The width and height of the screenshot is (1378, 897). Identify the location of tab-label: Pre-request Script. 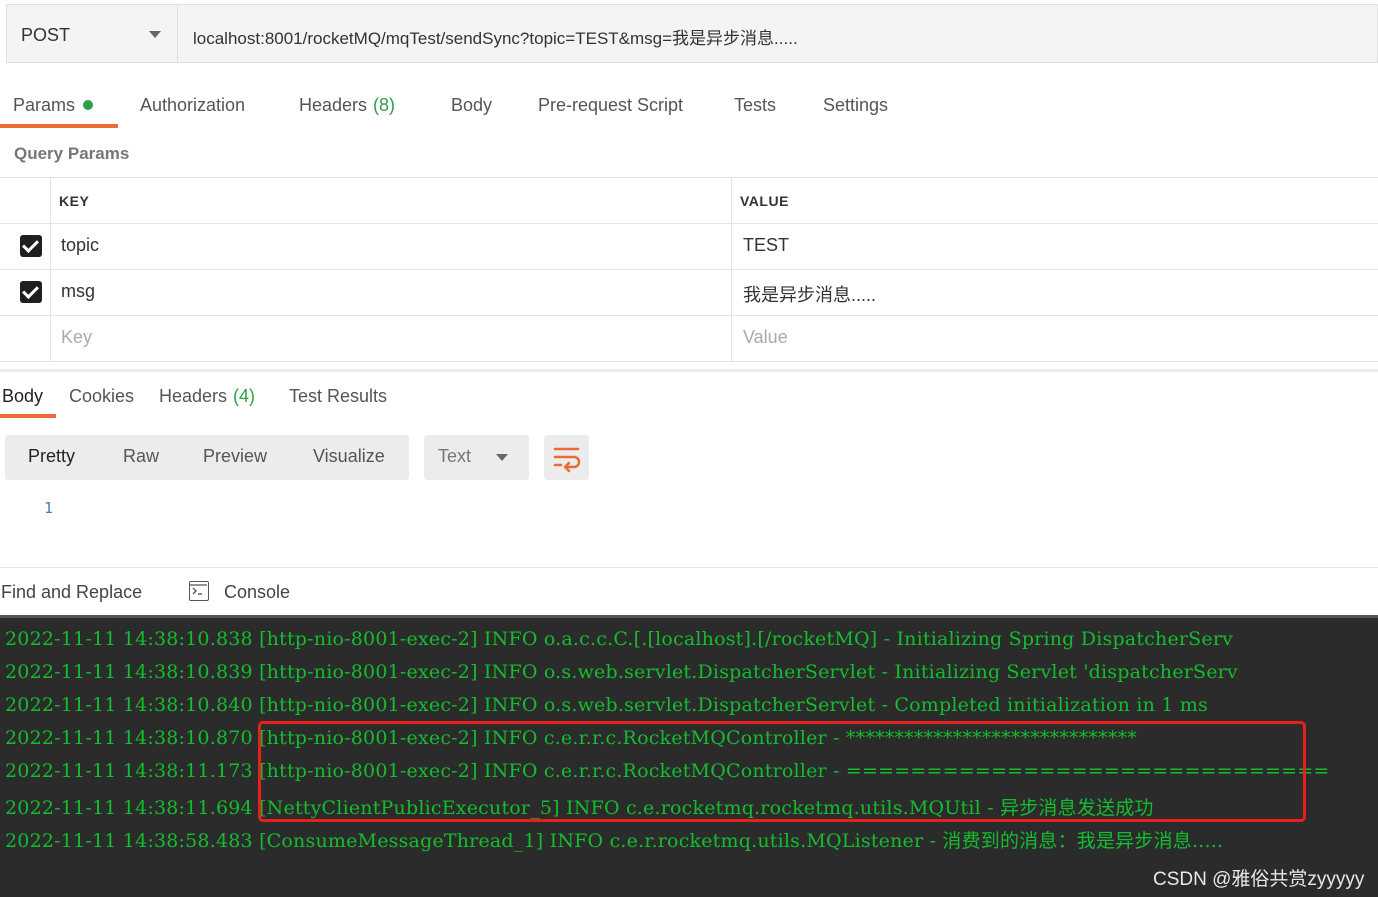
(611, 105).